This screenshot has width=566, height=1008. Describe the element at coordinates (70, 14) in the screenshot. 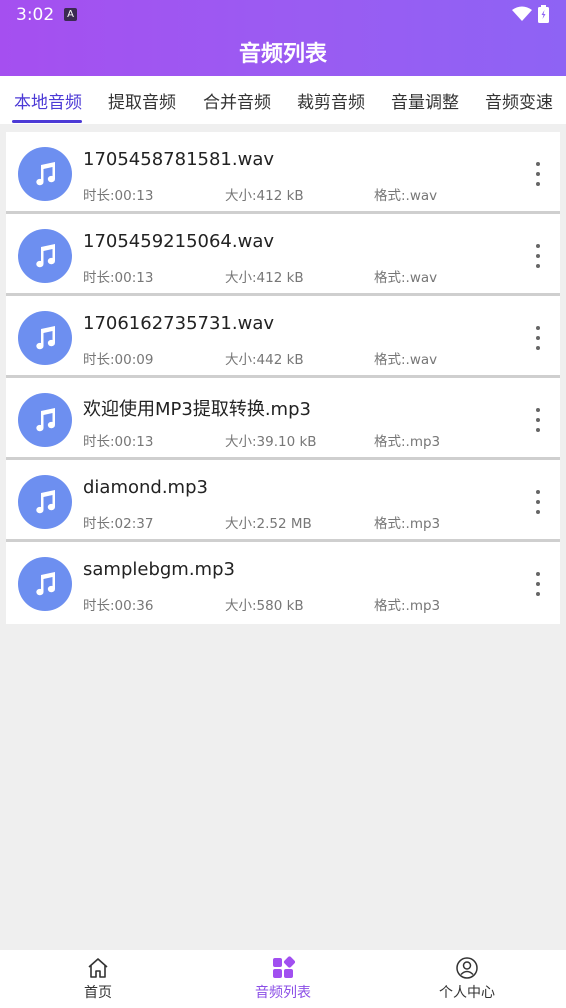

I see `notification-a-icon: A` at that location.